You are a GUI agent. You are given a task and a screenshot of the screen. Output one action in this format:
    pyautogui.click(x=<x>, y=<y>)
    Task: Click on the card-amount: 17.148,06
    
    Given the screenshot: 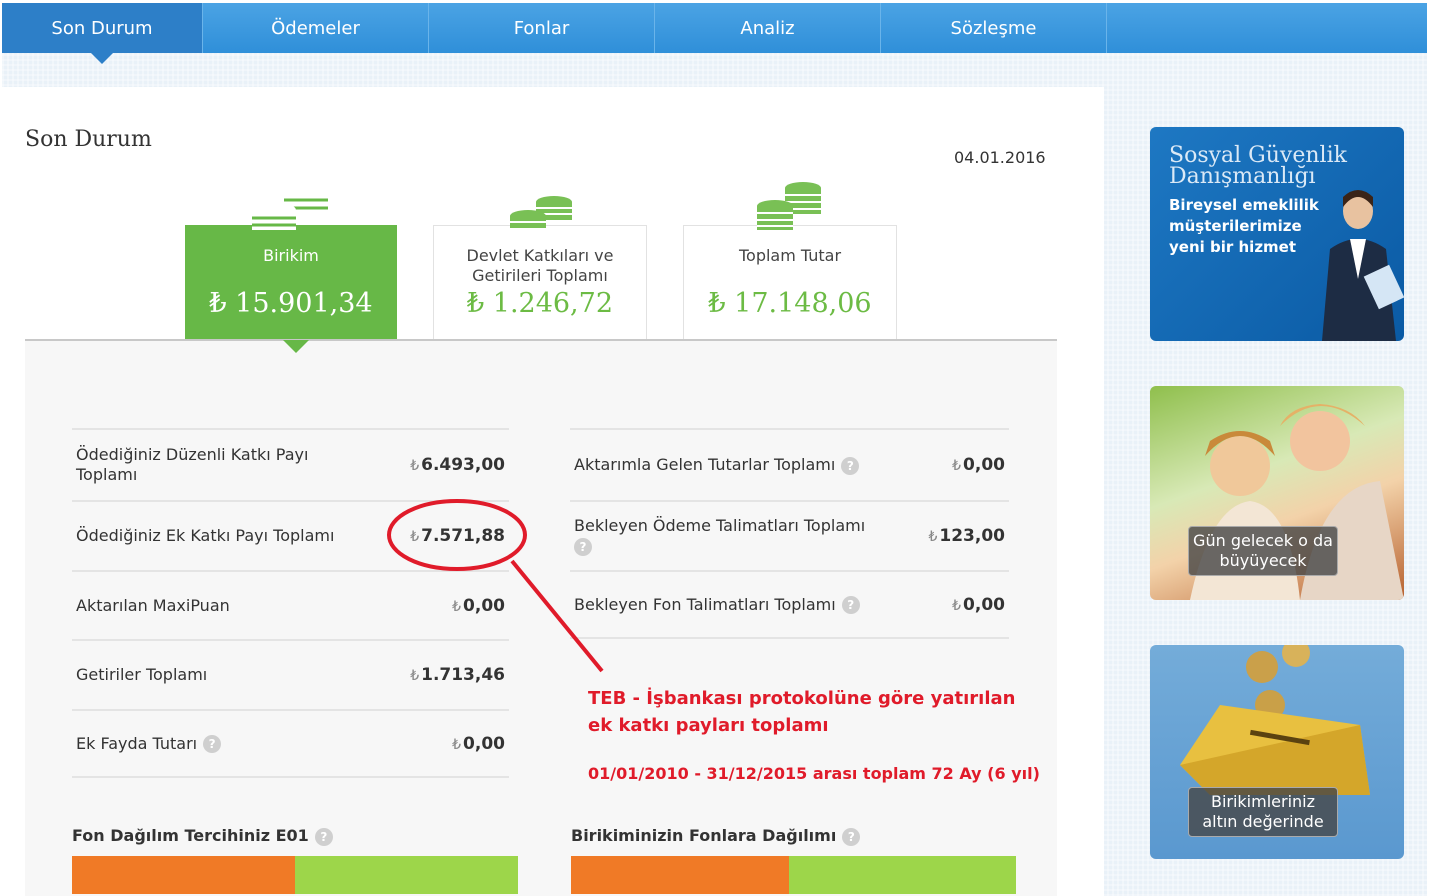 What is the action you would take?
    pyautogui.click(x=803, y=303)
    